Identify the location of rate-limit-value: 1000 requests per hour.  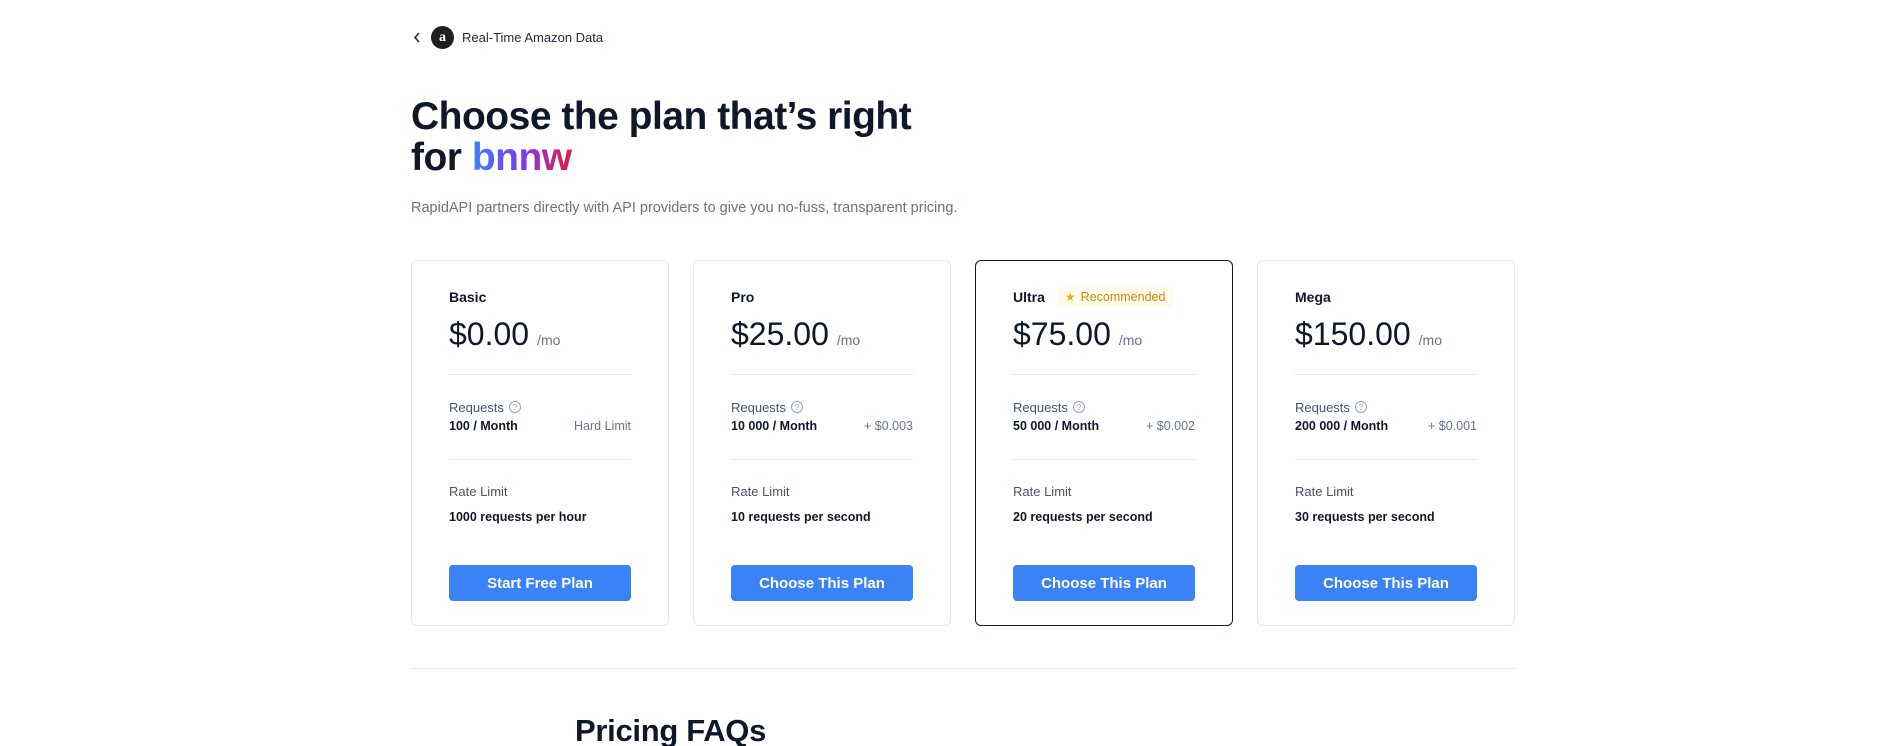
(518, 517).